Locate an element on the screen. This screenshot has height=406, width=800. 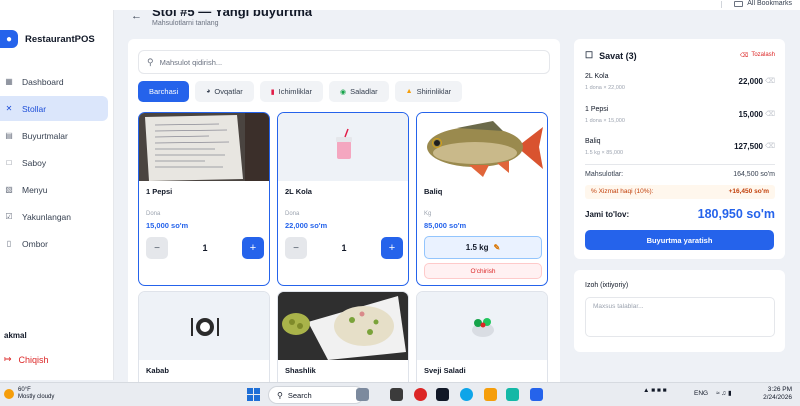
total-value: 180,950 so'm is located at coordinates (736, 214).